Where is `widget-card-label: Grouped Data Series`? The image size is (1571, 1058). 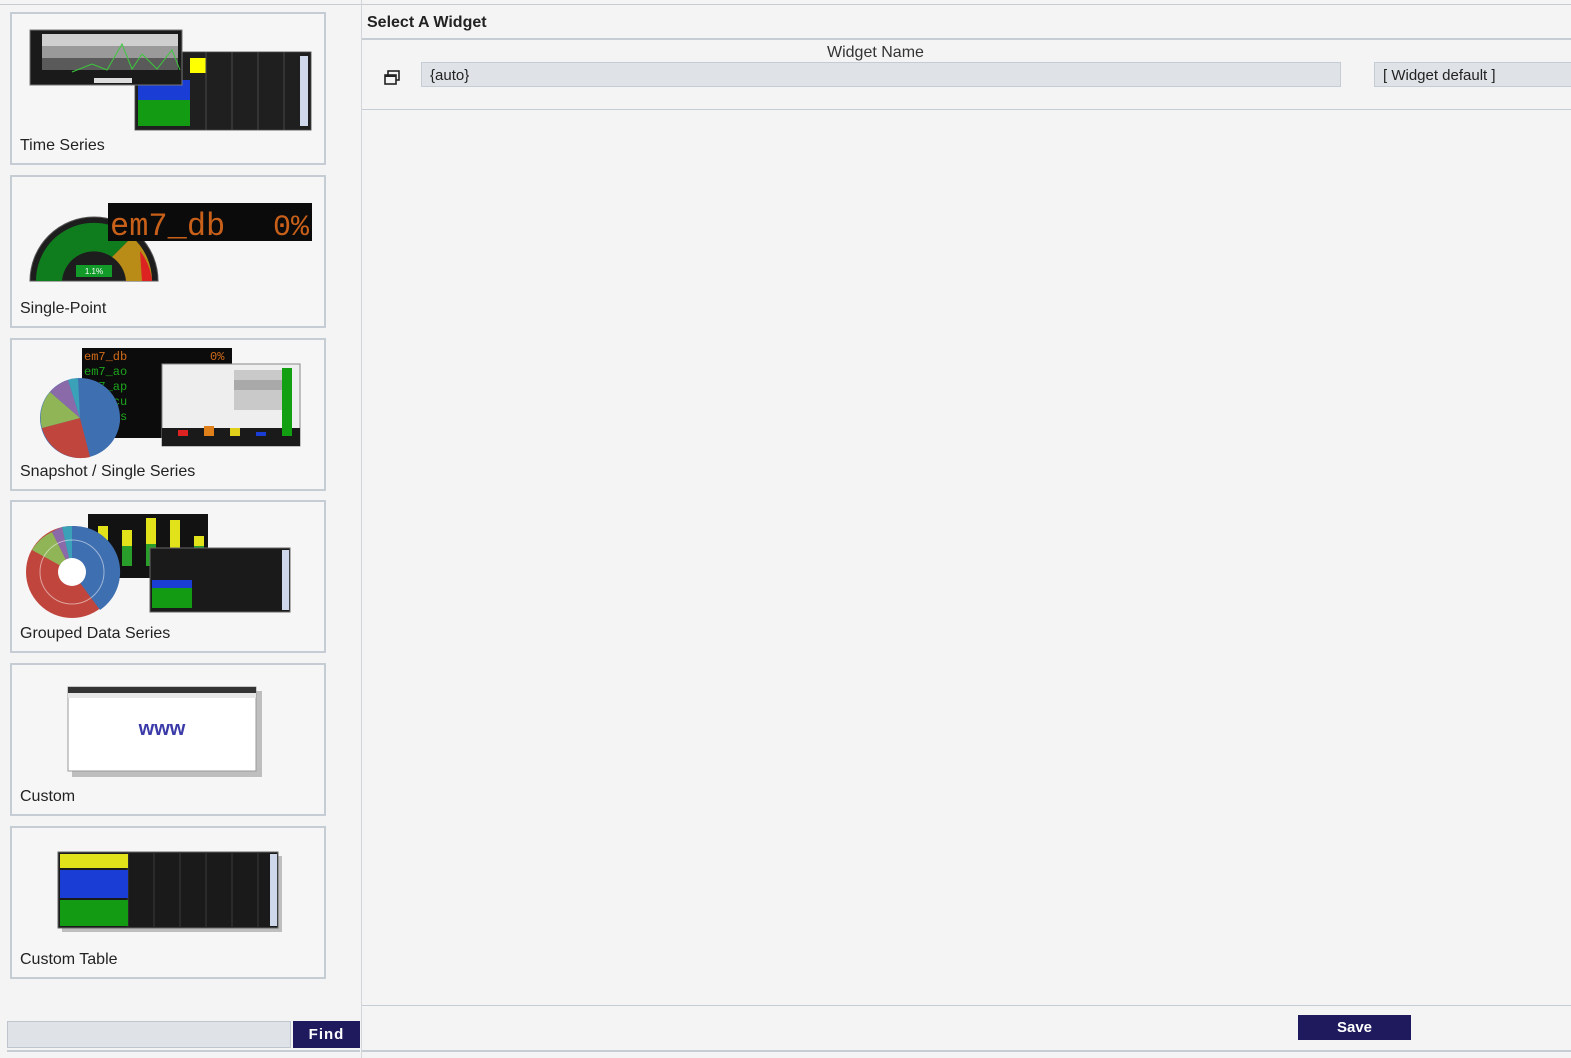
widget-card-label: Grouped Data Series is located at coordinates (95, 633).